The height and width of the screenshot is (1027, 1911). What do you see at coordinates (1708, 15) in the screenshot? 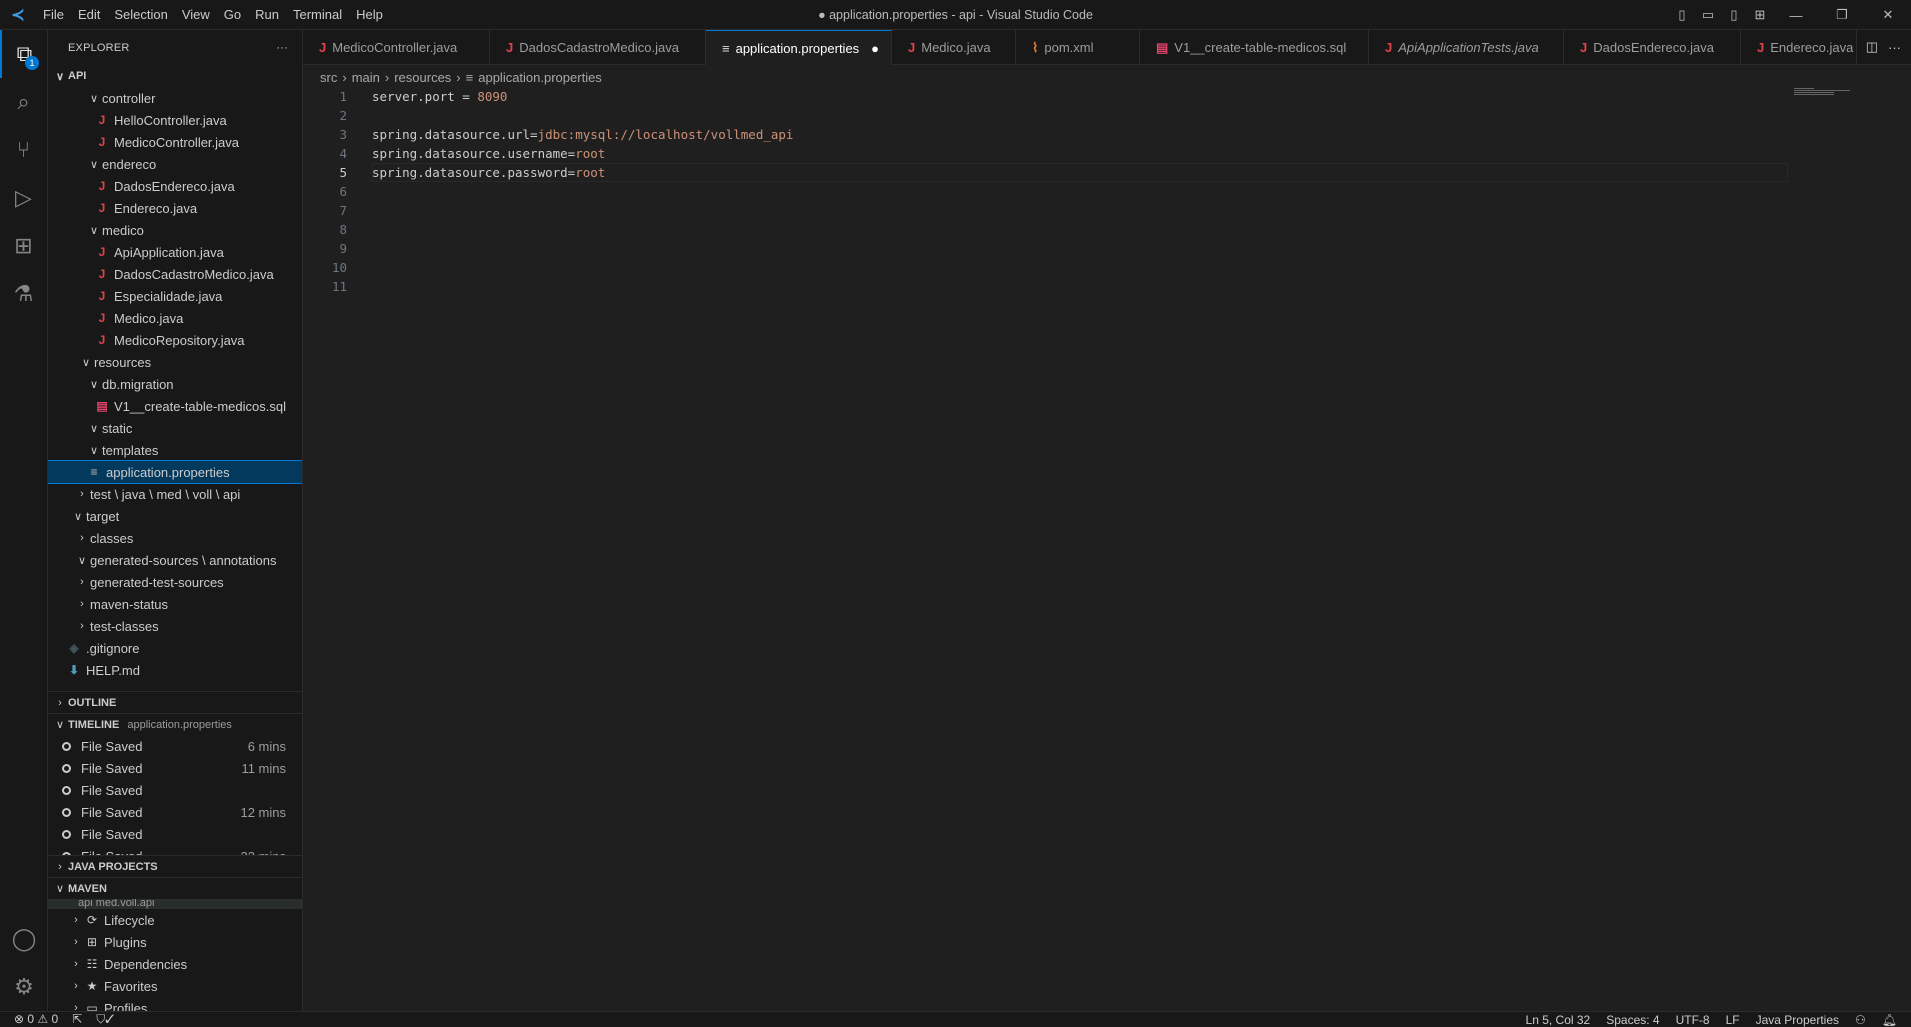
I see `toggle-panel-icon: ▭` at bounding box center [1708, 15].